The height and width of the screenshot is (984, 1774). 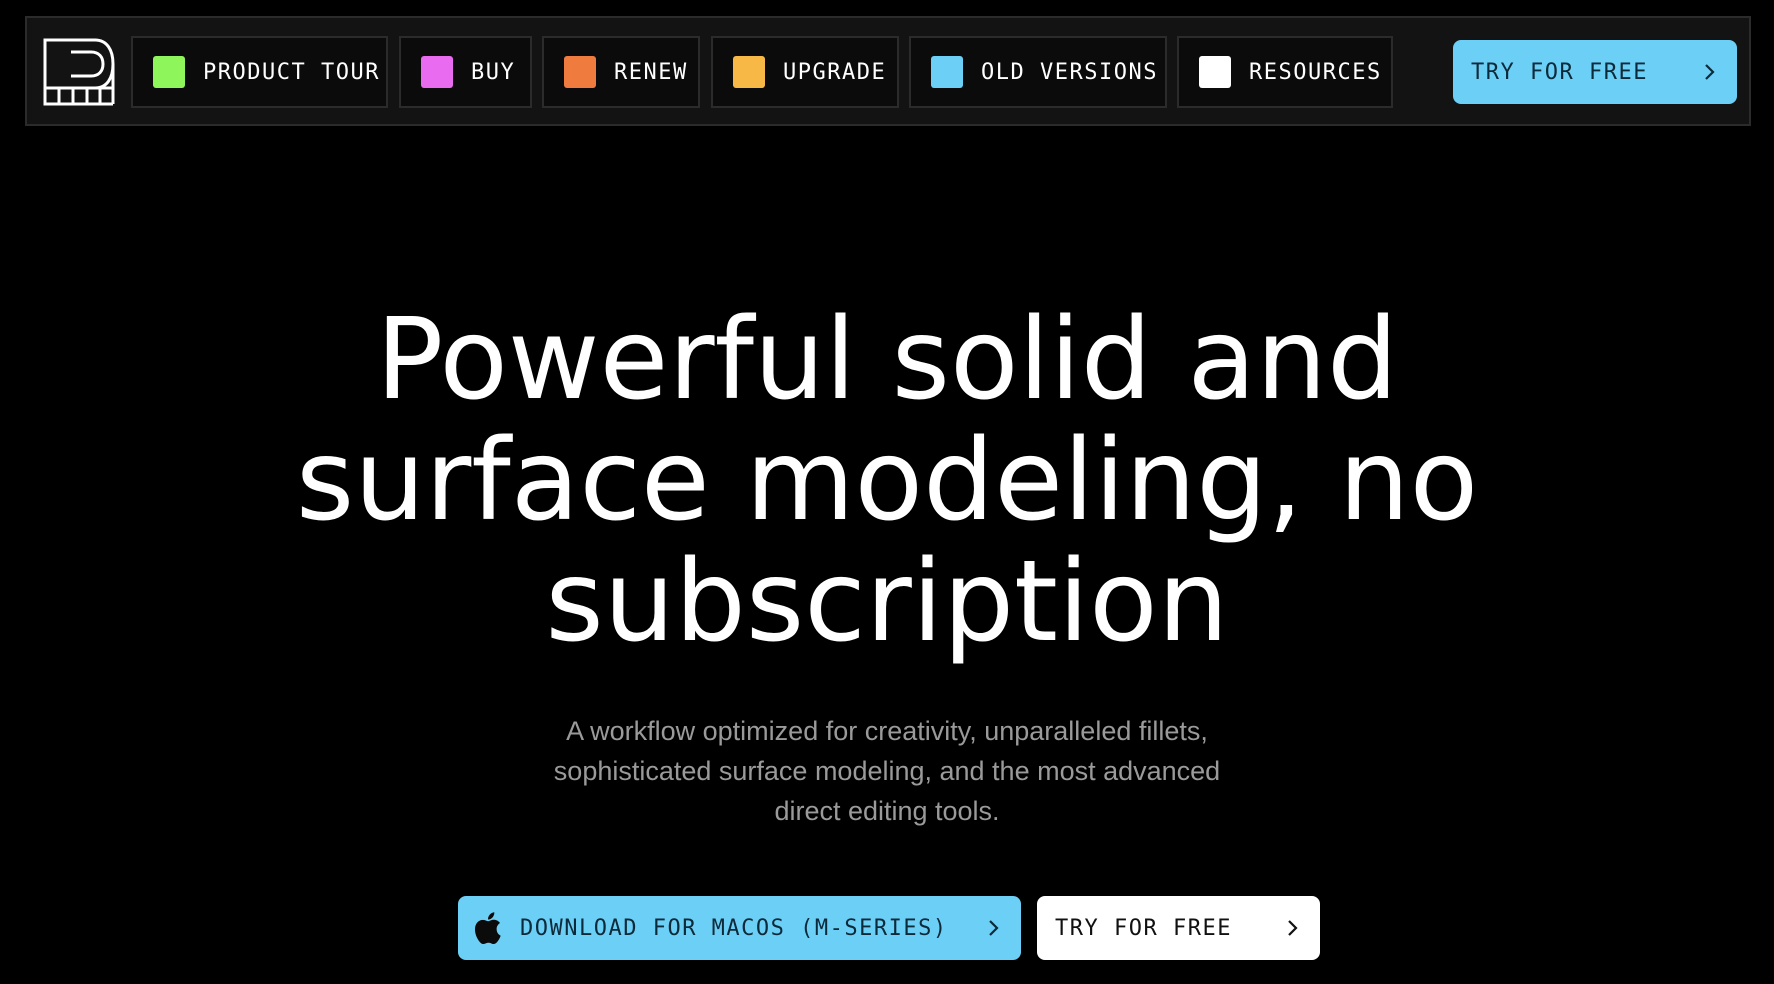 I want to click on nav-item-upgrade: UPGRADE, so click(x=805, y=72).